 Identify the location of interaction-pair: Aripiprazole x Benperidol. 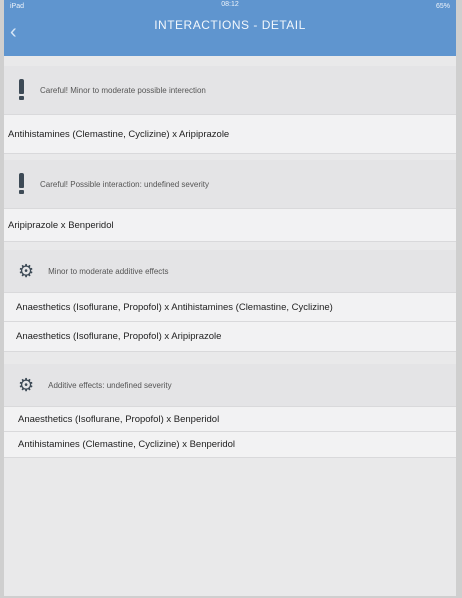
(61, 225).